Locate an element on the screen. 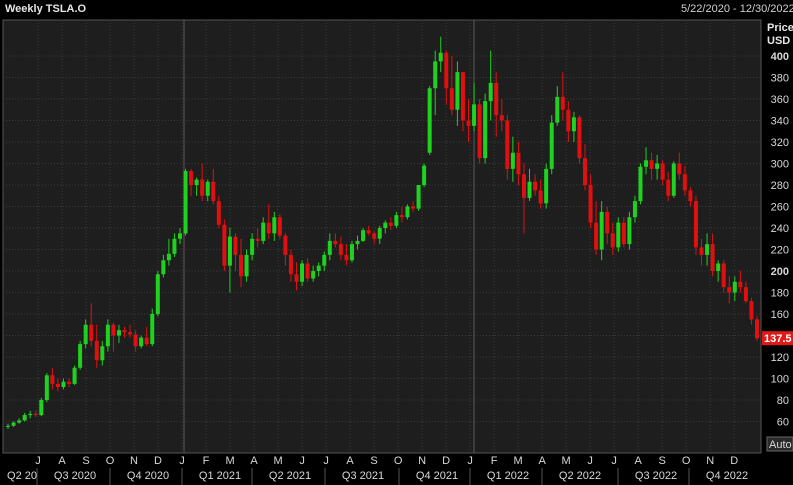 This screenshot has height=485, width=793. y-tick-label: 260 is located at coordinates (780, 208).